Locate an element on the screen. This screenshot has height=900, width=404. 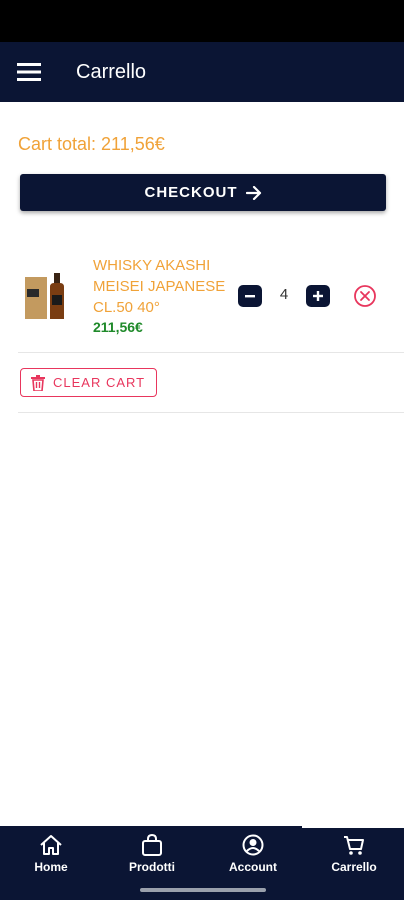
account-icon is located at coordinates (253, 845).